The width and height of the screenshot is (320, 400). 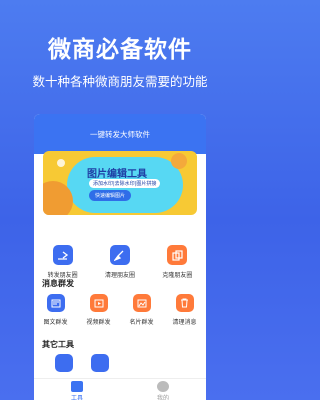 I want to click on tab-label: 工具, so click(x=76, y=397).